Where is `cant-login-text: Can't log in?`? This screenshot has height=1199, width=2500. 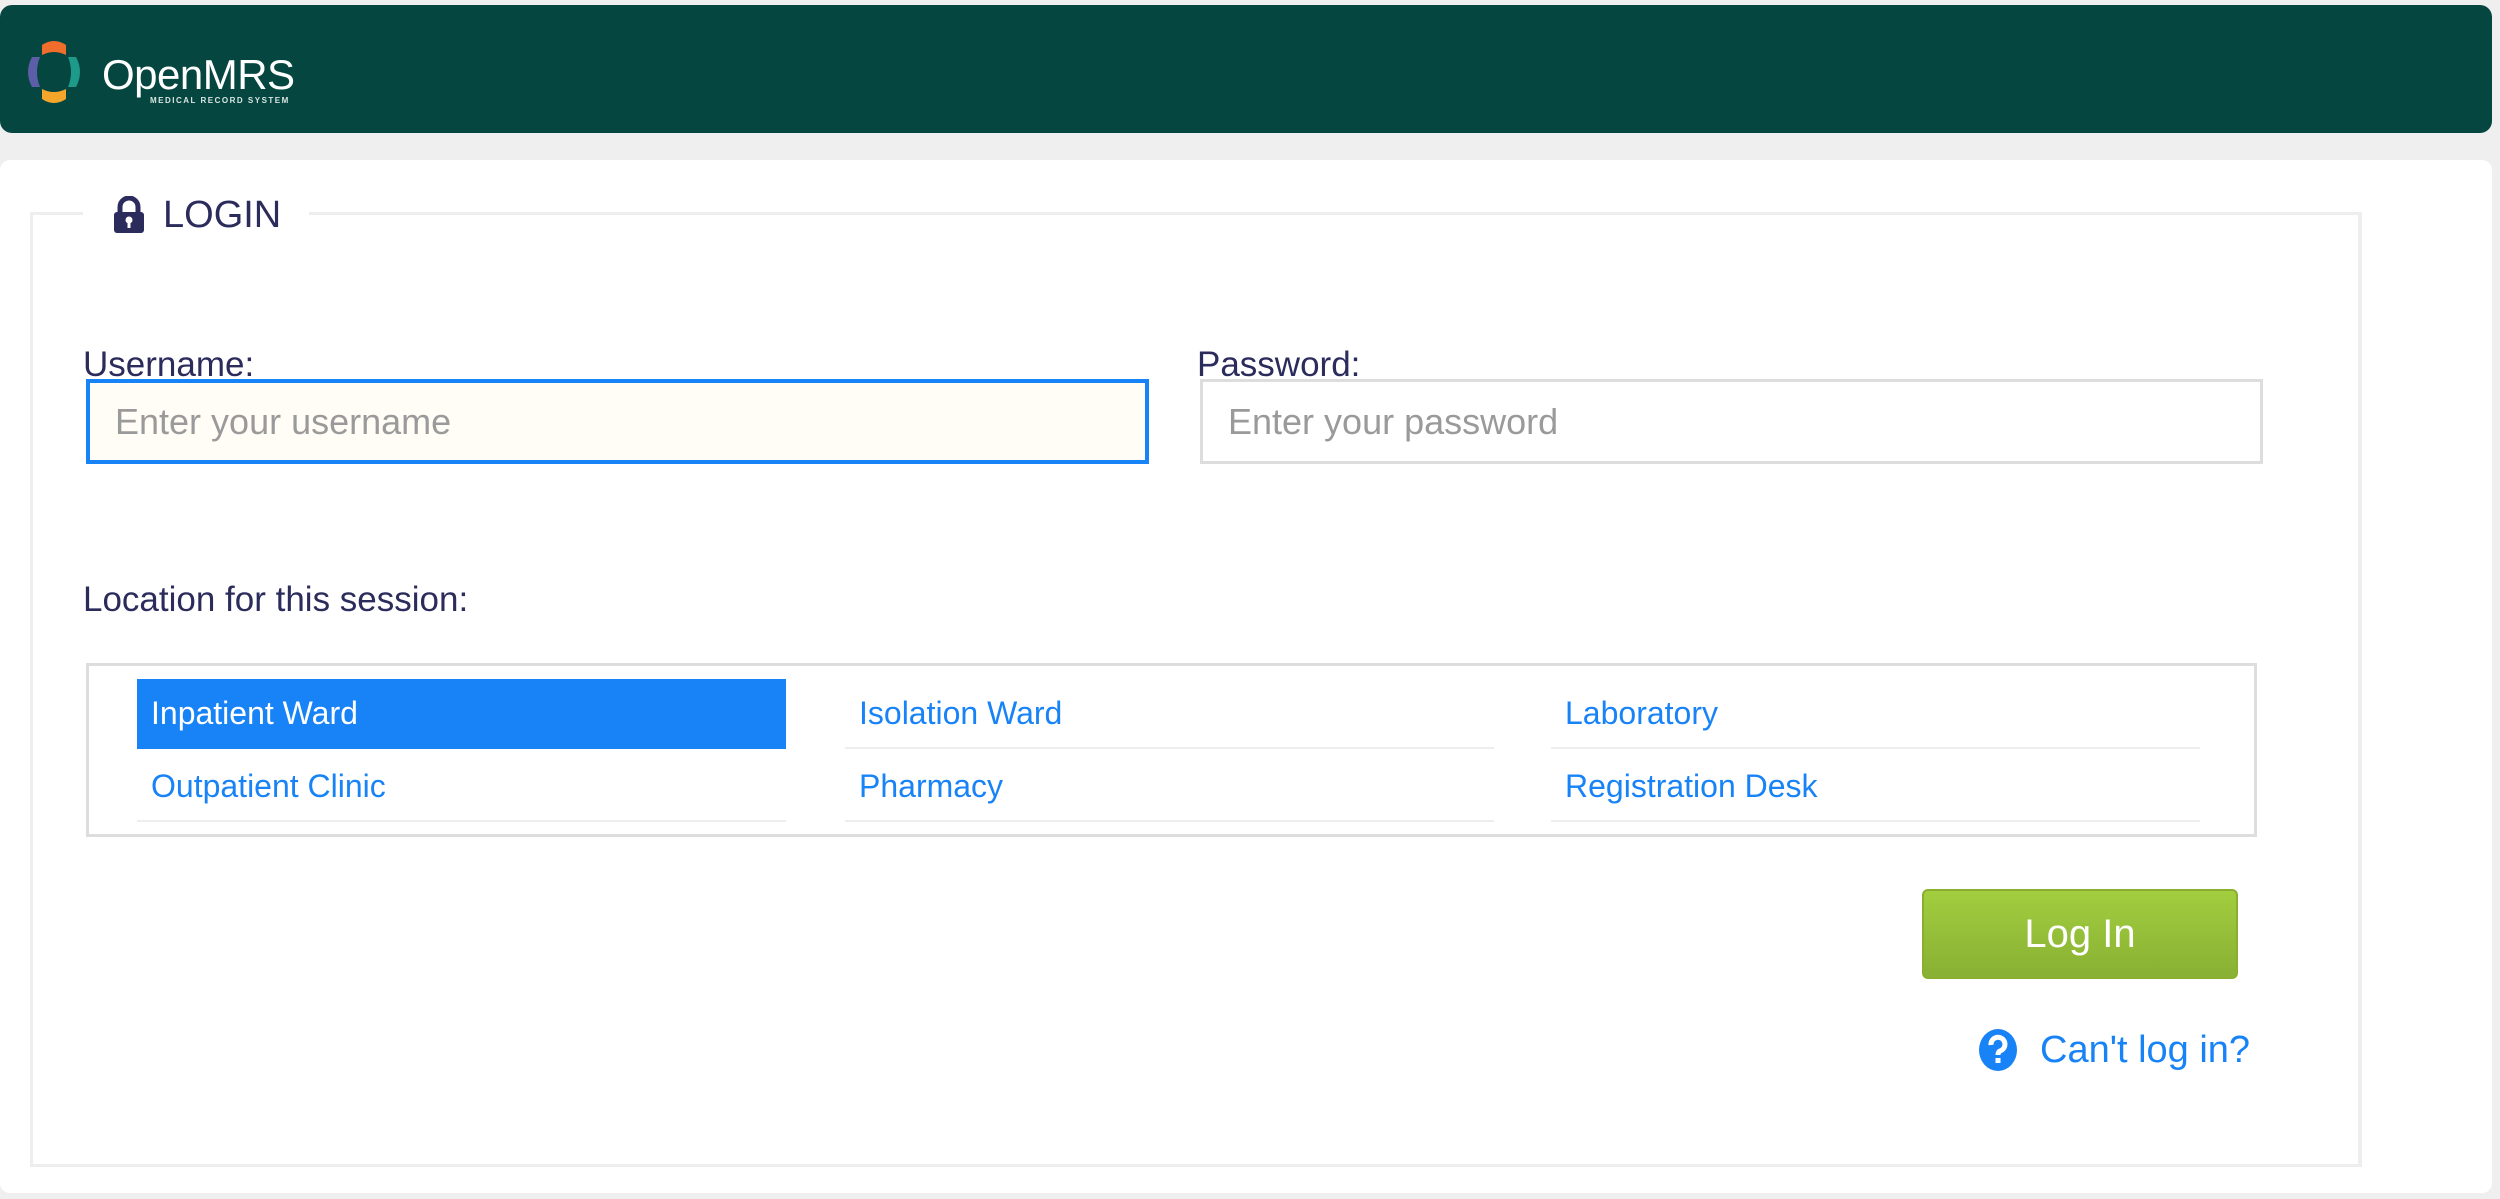 cant-login-text: Can't log in? is located at coordinates (2145, 1049).